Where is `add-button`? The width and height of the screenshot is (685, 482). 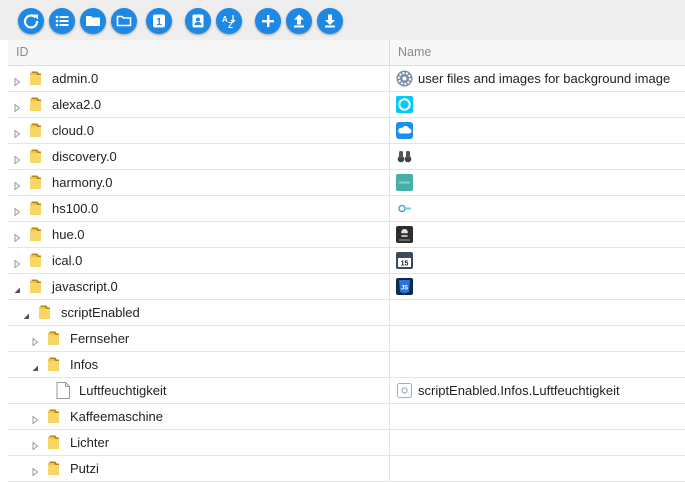 add-button is located at coordinates (268, 21).